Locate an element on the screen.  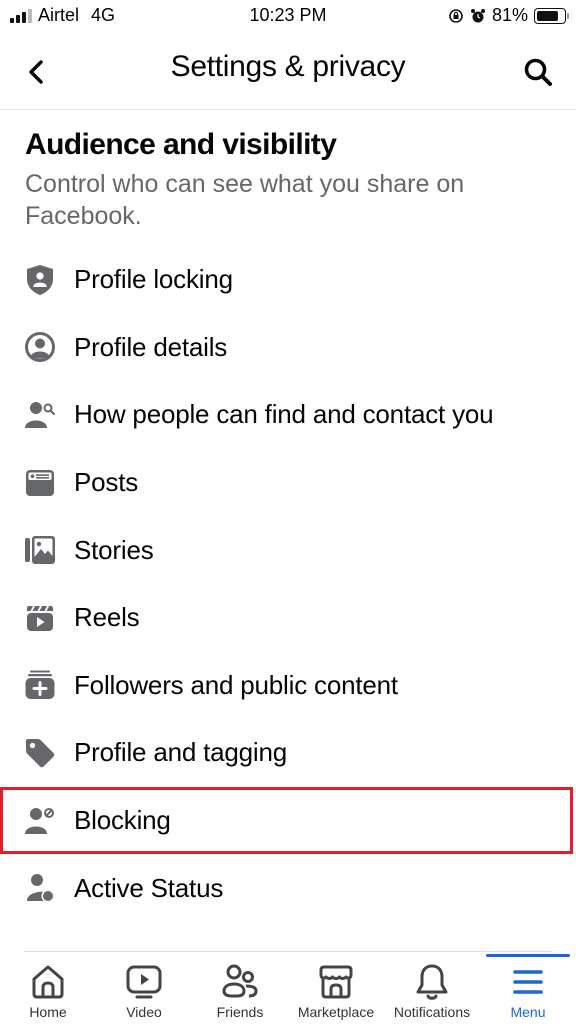
person-search-icon is located at coordinates (40, 415).